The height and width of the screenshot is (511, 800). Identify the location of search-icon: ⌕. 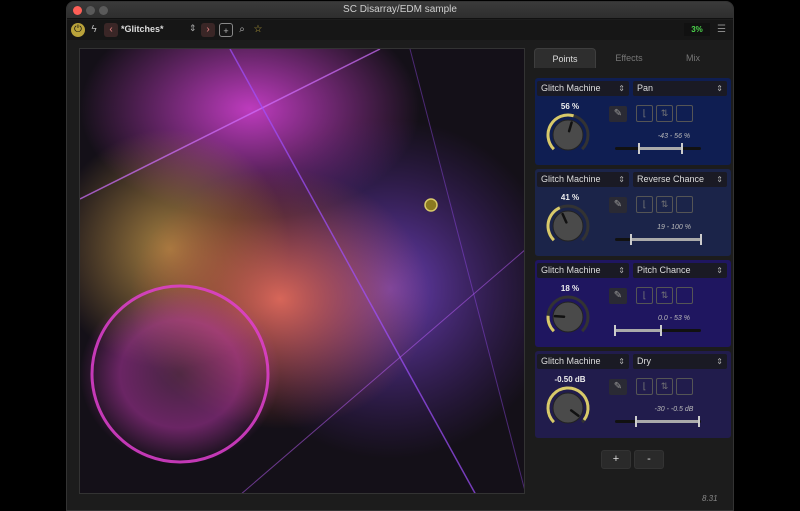
(242, 30).